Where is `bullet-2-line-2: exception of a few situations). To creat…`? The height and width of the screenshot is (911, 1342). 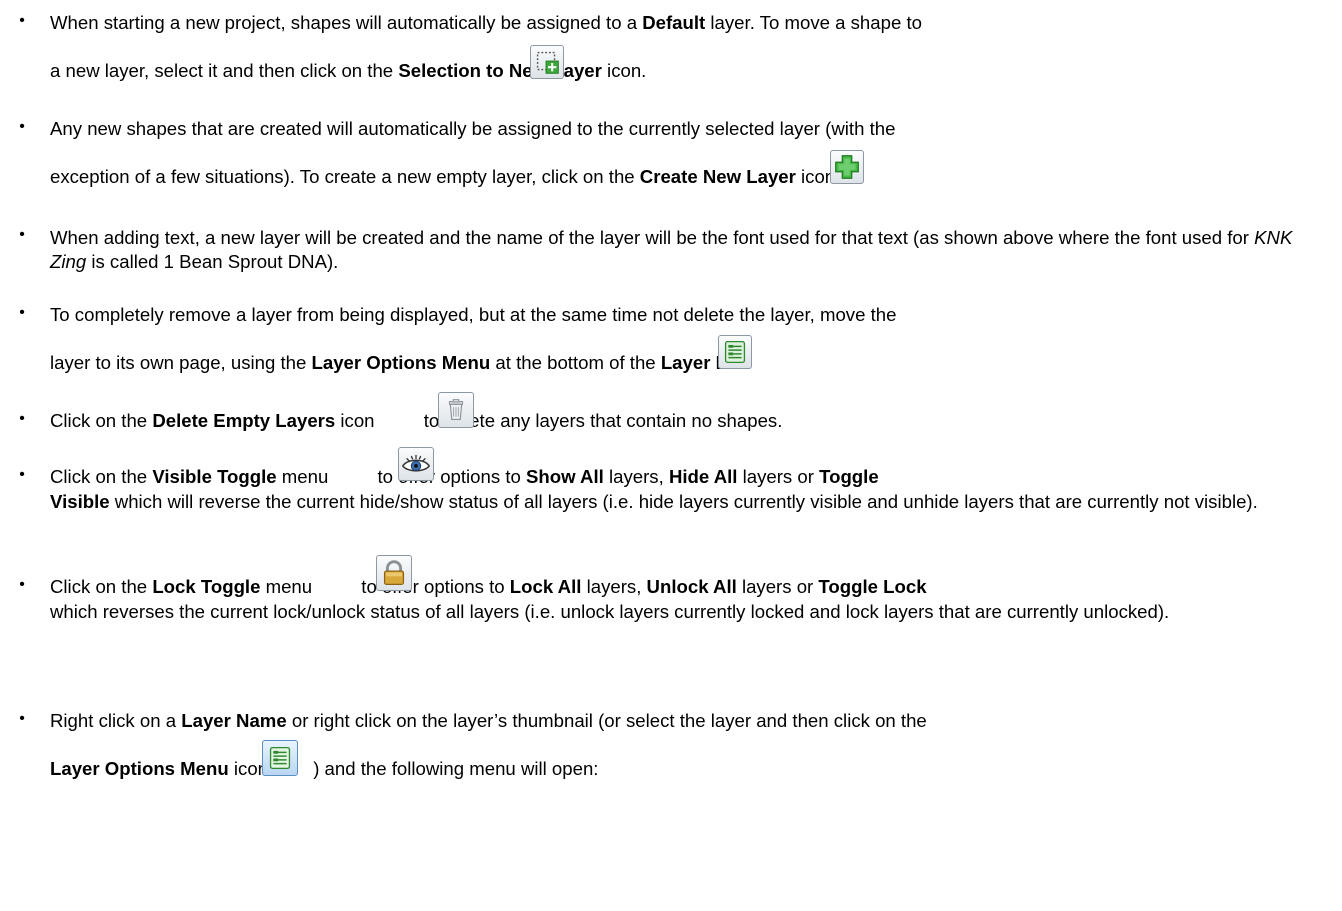 bullet-2-line-2: exception of a few situations). To creat… is located at coordinates (445, 176).